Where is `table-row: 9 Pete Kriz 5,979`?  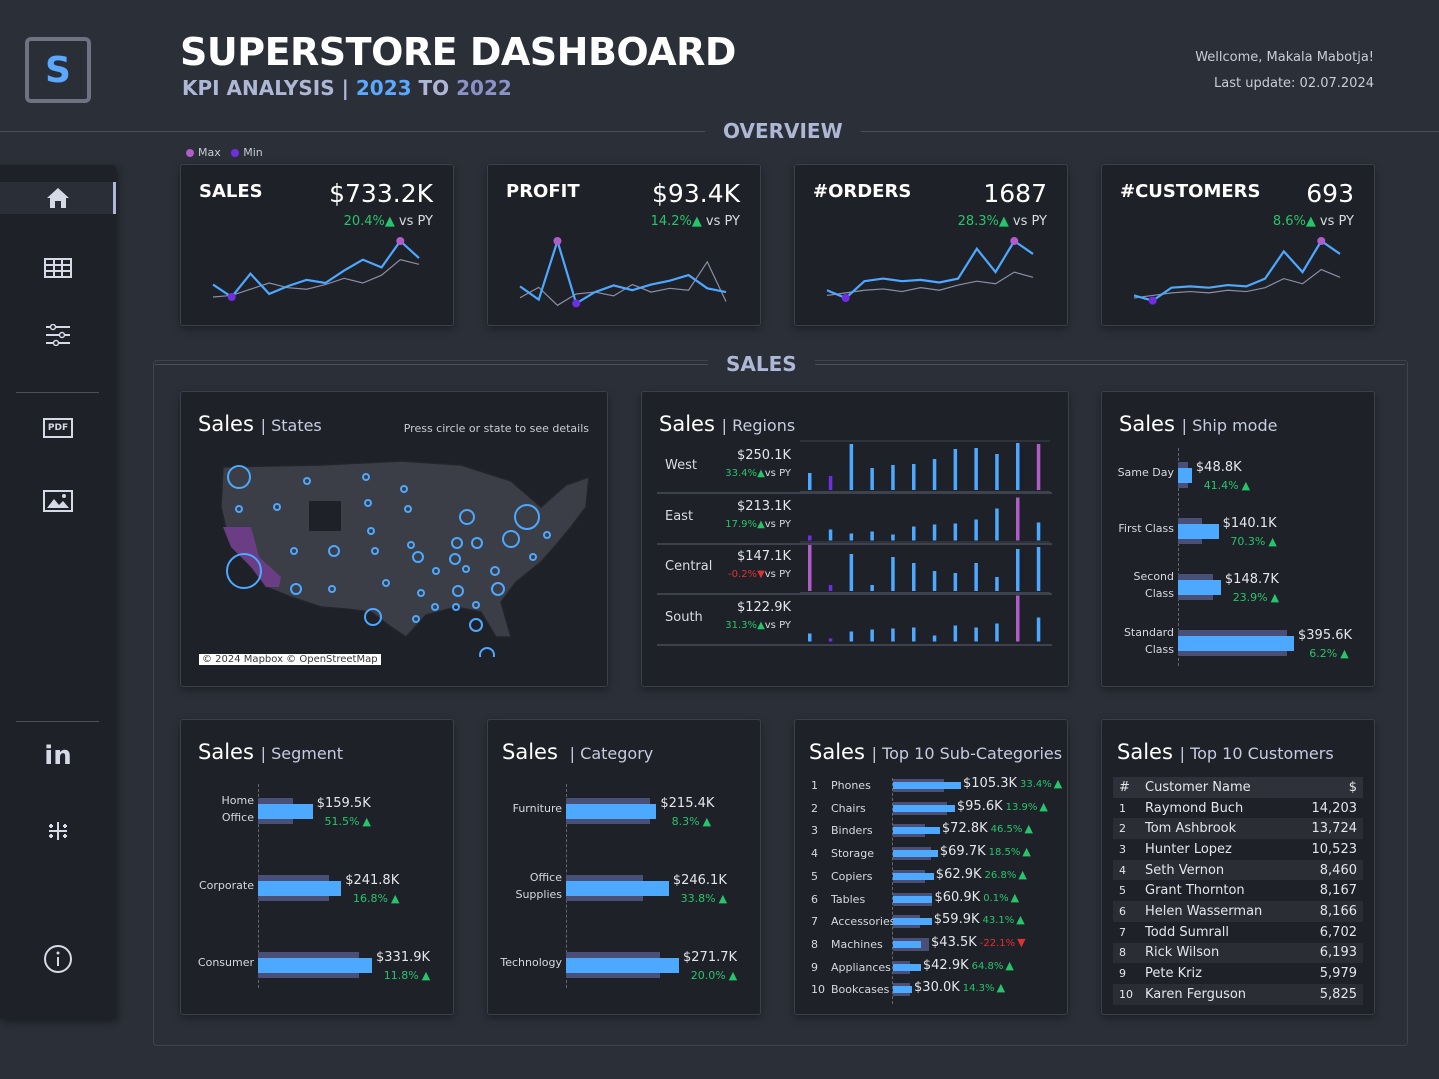 table-row: 9 Pete Kriz 5,979 is located at coordinates (1238, 973).